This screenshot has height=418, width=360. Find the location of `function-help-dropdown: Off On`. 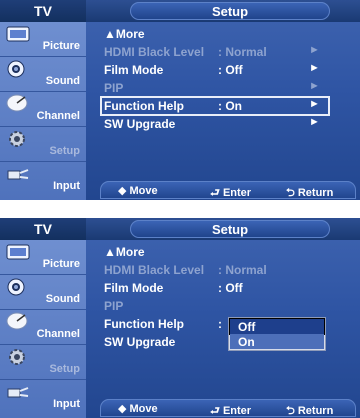

function-help-dropdown: Off On is located at coordinates (277, 334).